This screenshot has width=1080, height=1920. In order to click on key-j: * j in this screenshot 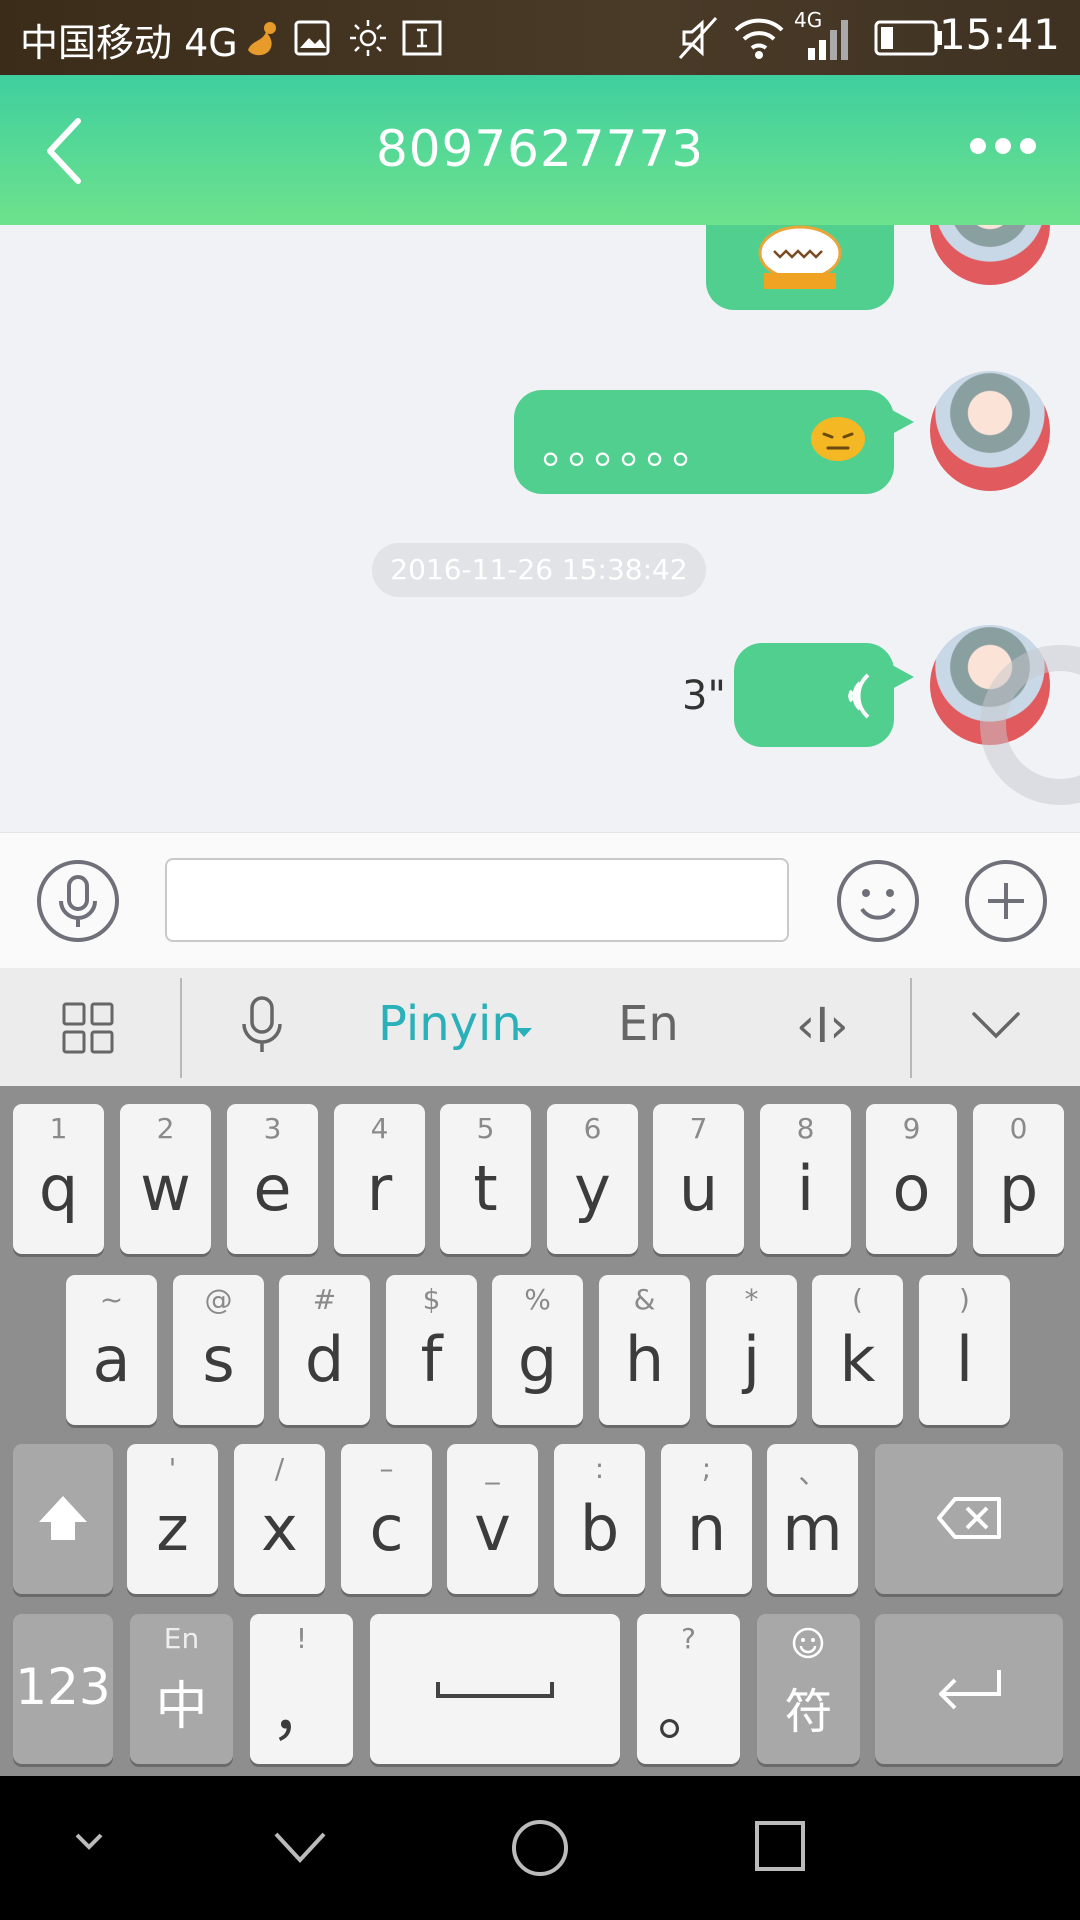, I will do `click(751, 1350)`.